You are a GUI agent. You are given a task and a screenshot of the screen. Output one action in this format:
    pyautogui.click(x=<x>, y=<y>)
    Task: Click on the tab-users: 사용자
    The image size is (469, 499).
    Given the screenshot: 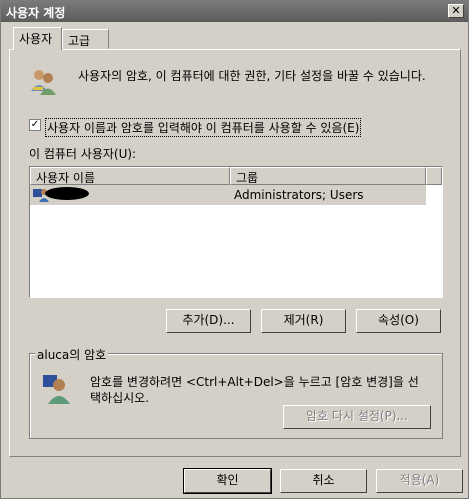 What is the action you would take?
    pyautogui.click(x=37, y=38)
    